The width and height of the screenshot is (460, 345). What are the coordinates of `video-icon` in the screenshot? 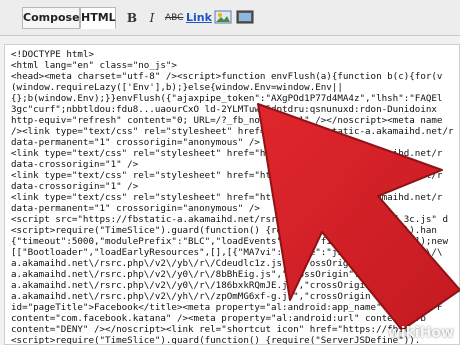 It's located at (245, 18).